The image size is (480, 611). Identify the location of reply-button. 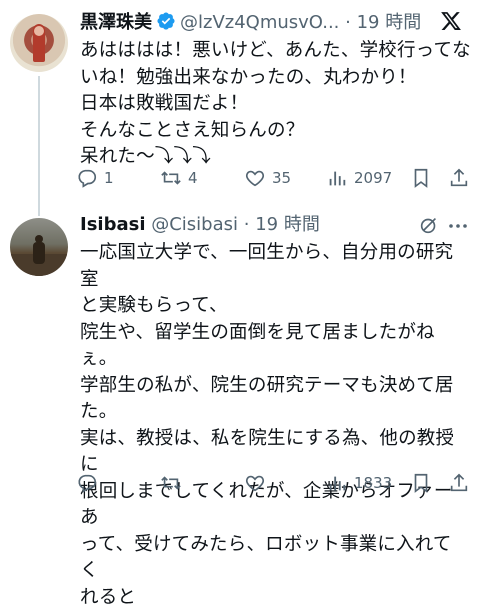
(90, 483).